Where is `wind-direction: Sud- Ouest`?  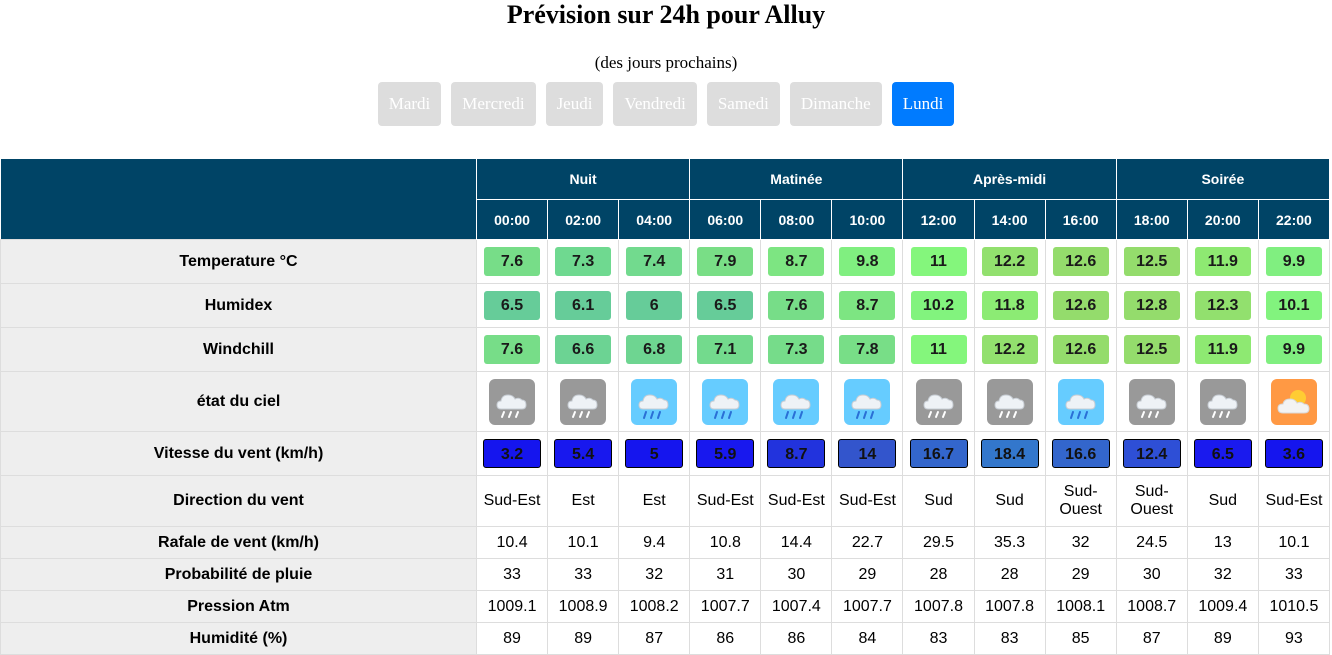
wind-direction: Sud- Ouest is located at coordinates (1080, 500).